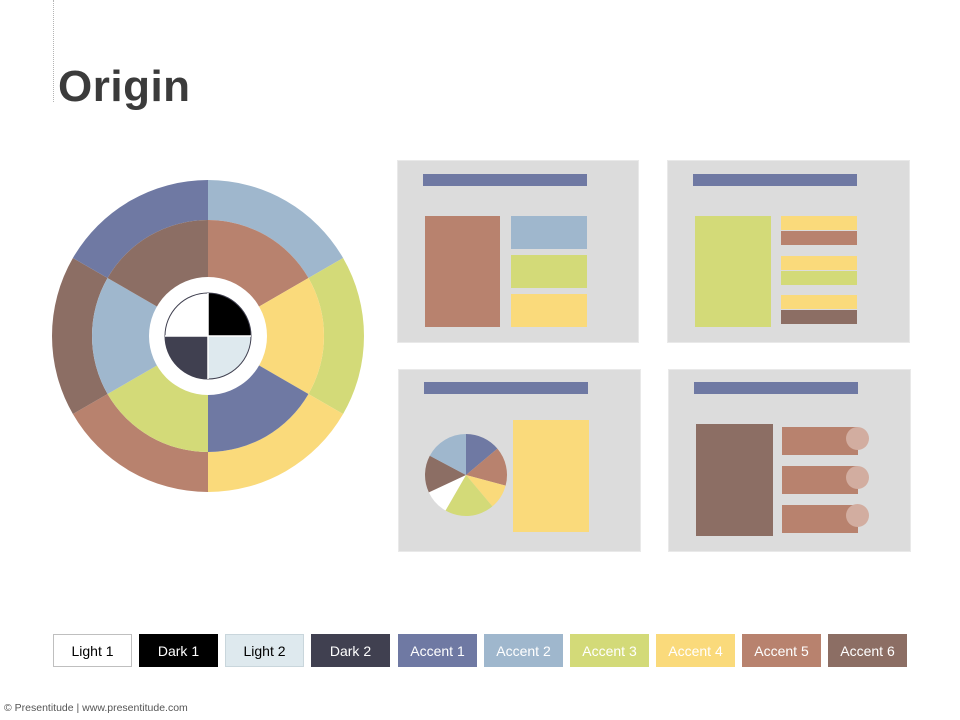 This screenshot has height=720, width=960. Describe the element at coordinates (124, 86) in the screenshot. I see `slide-title: Origin` at that location.